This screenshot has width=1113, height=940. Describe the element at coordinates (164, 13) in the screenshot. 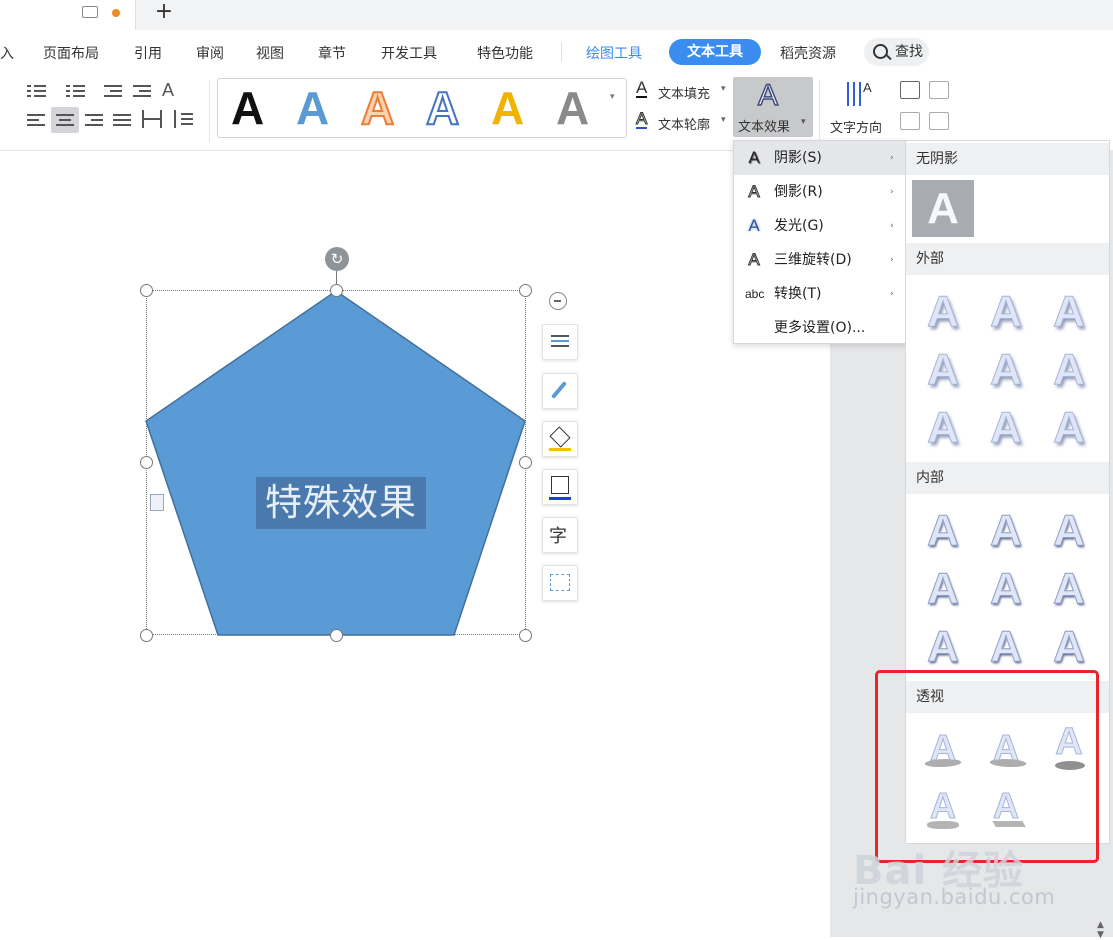

I see `new-tab-button: +` at that location.